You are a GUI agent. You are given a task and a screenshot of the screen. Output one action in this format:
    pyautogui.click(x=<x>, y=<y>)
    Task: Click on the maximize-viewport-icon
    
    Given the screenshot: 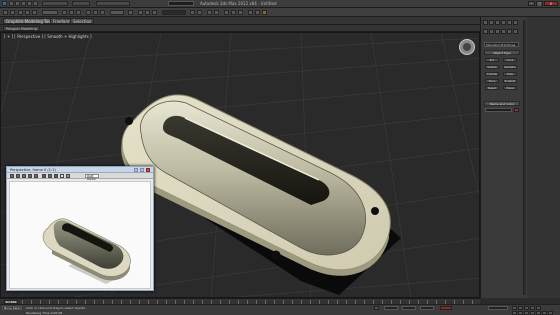 What is the action you would take?
    pyautogui.click(x=550, y=313)
    